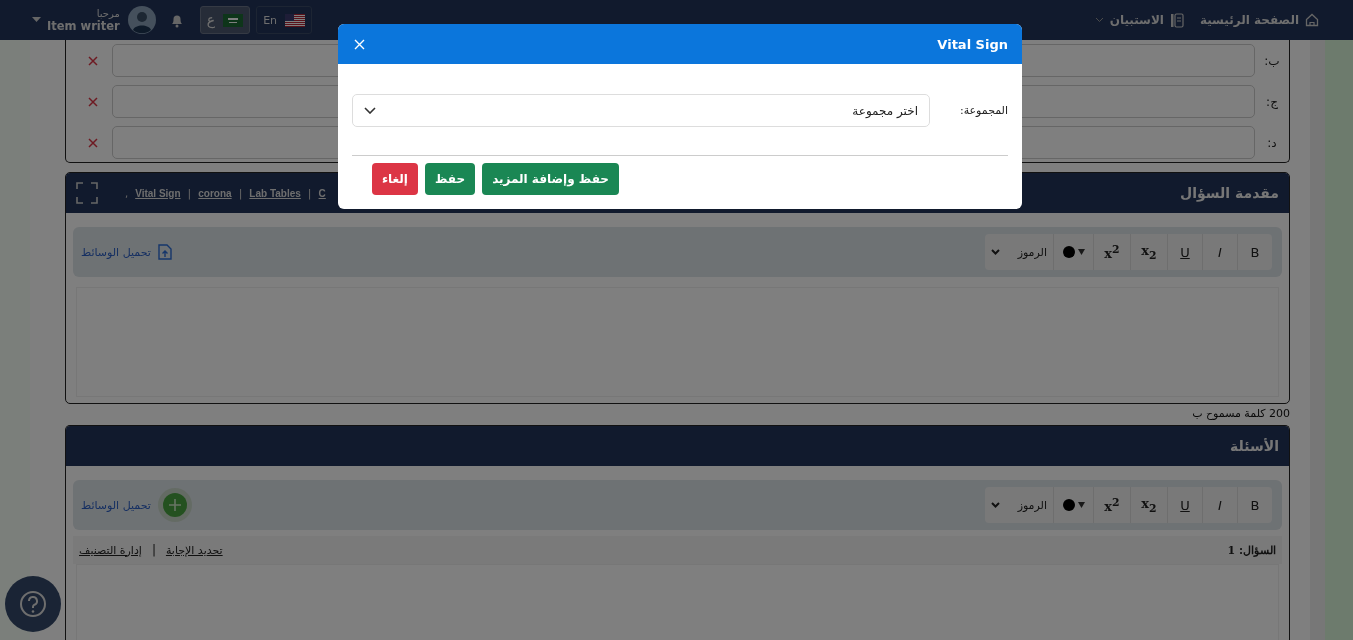 This screenshot has width=1353, height=640. I want to click on file-upload-icon, so click(164, 252).